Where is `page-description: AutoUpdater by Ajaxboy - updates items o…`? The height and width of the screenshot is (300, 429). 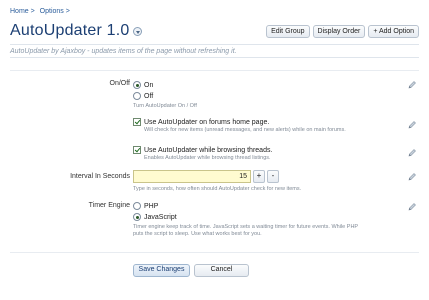 page-description: AutoUpdater by Ajaxboy - updates items o… is located at coordinates (123, 51).